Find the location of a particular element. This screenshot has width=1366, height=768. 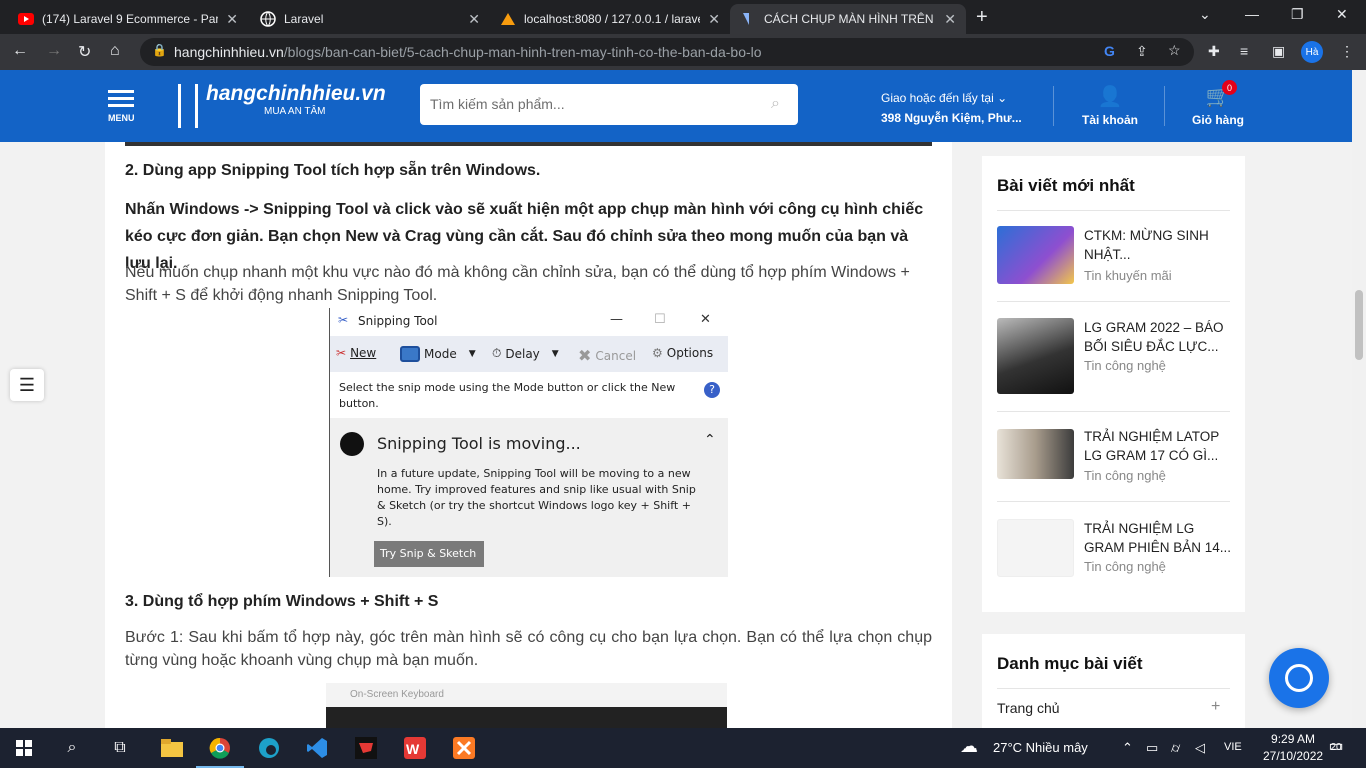

phpmyadmin-icon is located at coordinates (508, 19).